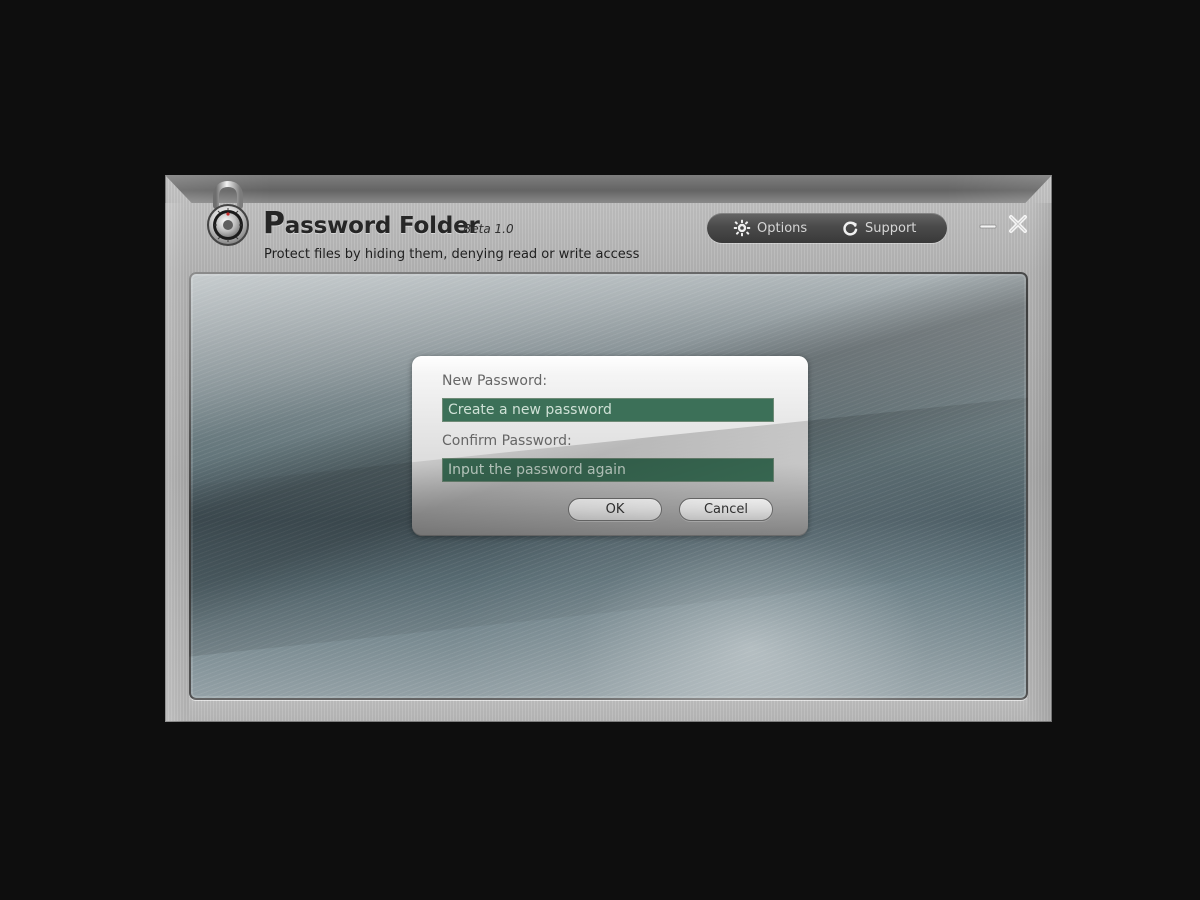 This screenshot has height=900, width=1200. What do you see at coordinates (615, 509) in the screenshot?
I see `ok-button: OK` at bounding box center [615, 509].